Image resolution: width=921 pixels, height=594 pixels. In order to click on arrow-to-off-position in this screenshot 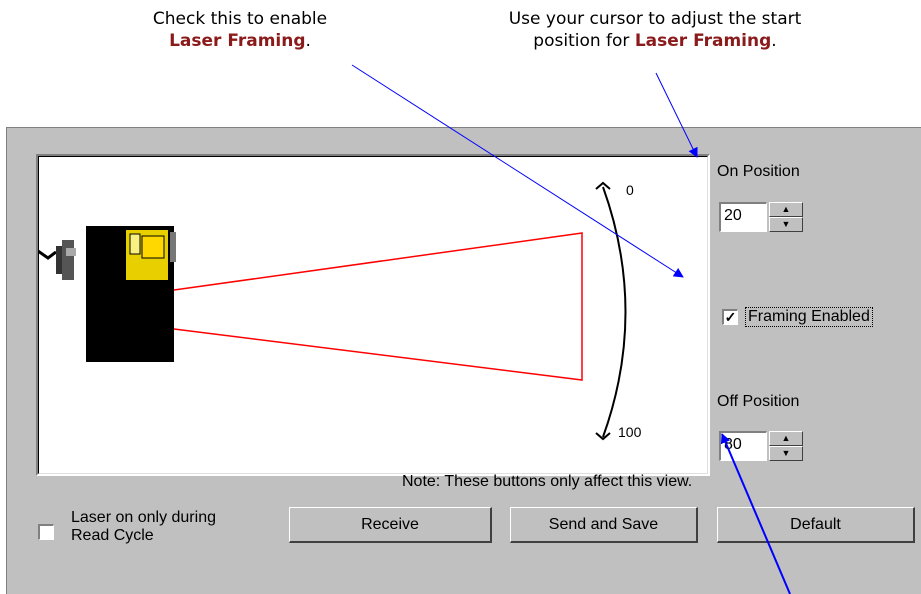, I will do `click(755, 513)`.